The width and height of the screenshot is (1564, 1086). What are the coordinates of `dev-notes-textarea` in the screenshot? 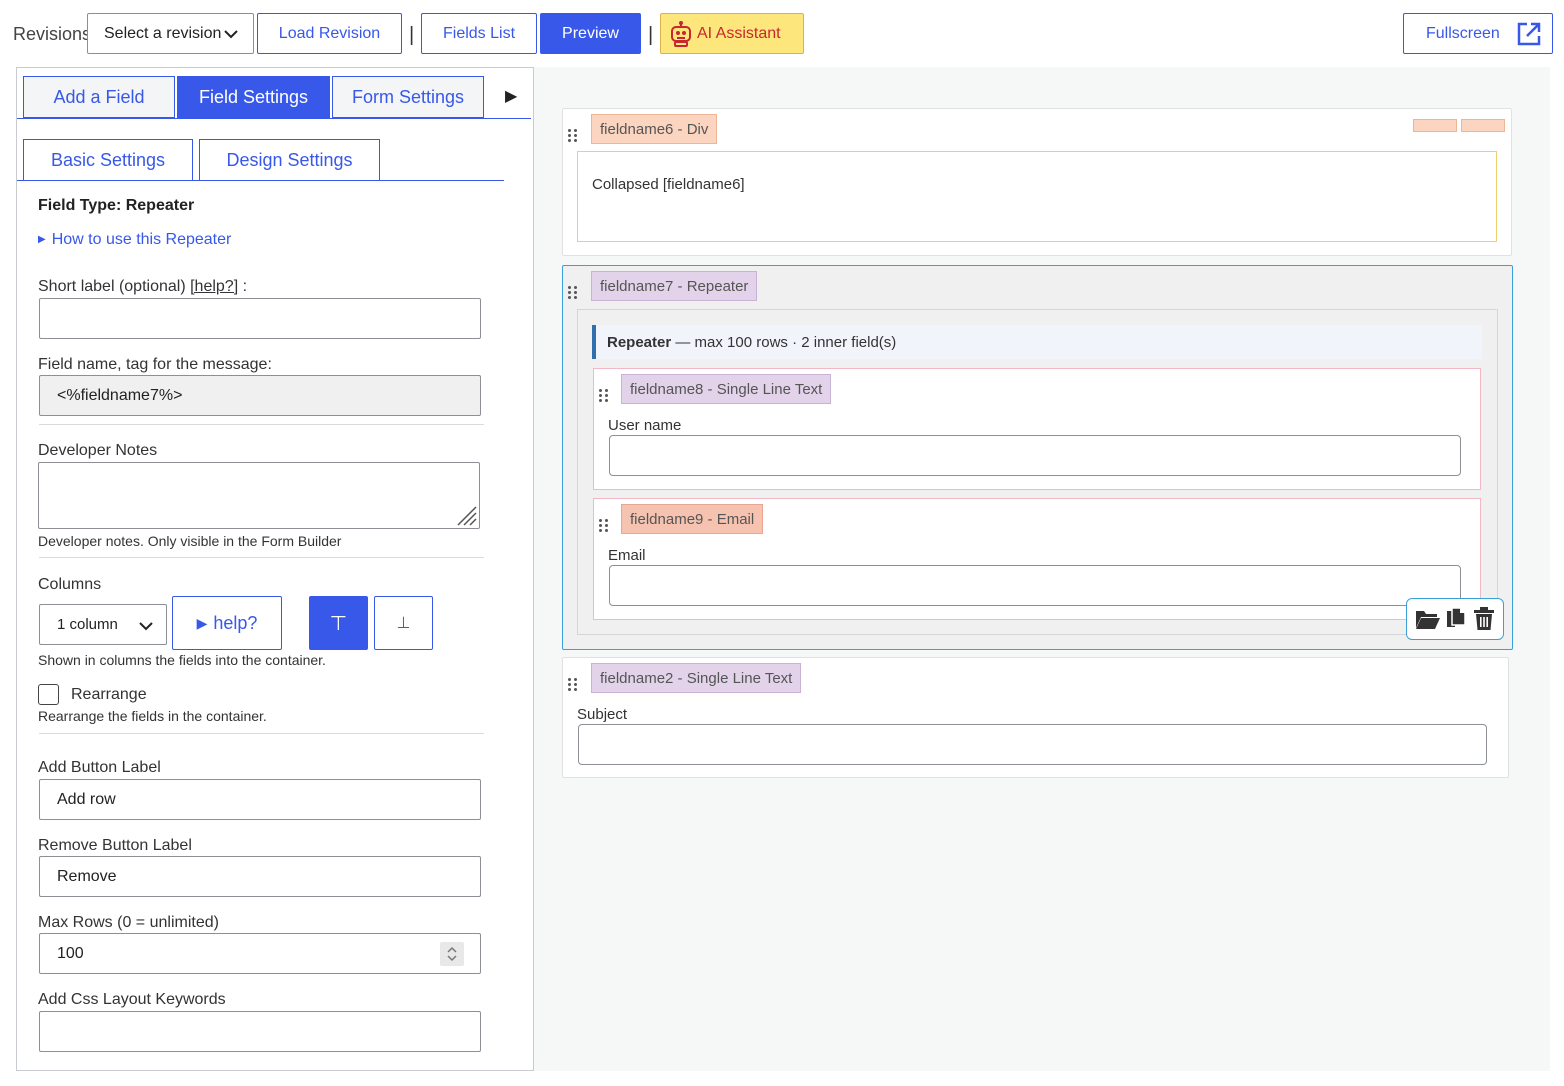 It's located at (259, 495).